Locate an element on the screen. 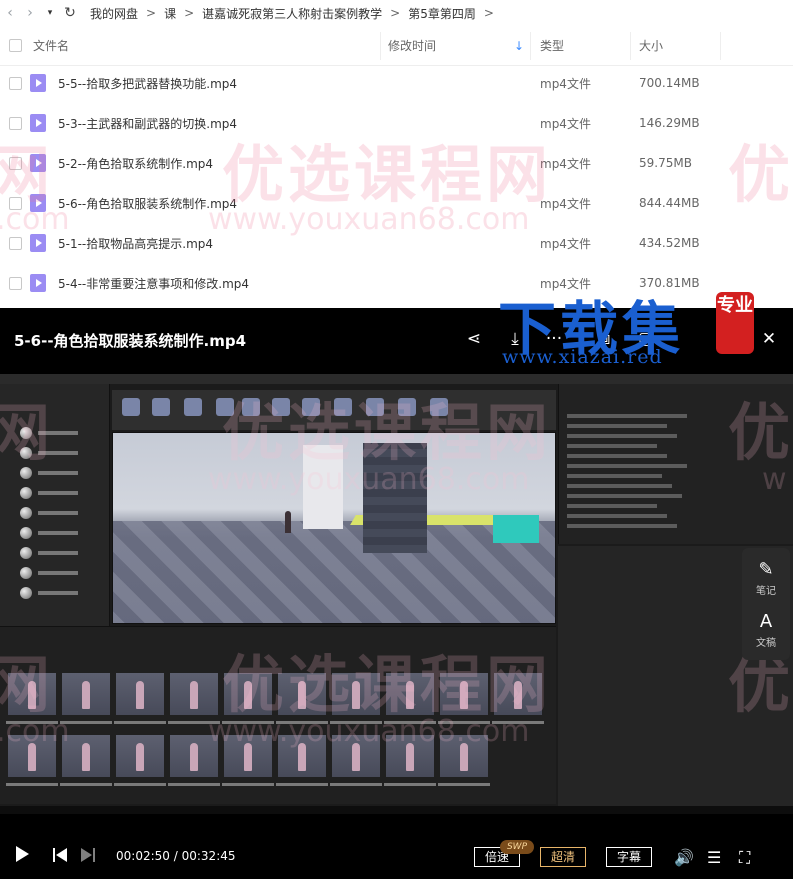  share-icon: ⋖ is located at coordinates (474, 339).